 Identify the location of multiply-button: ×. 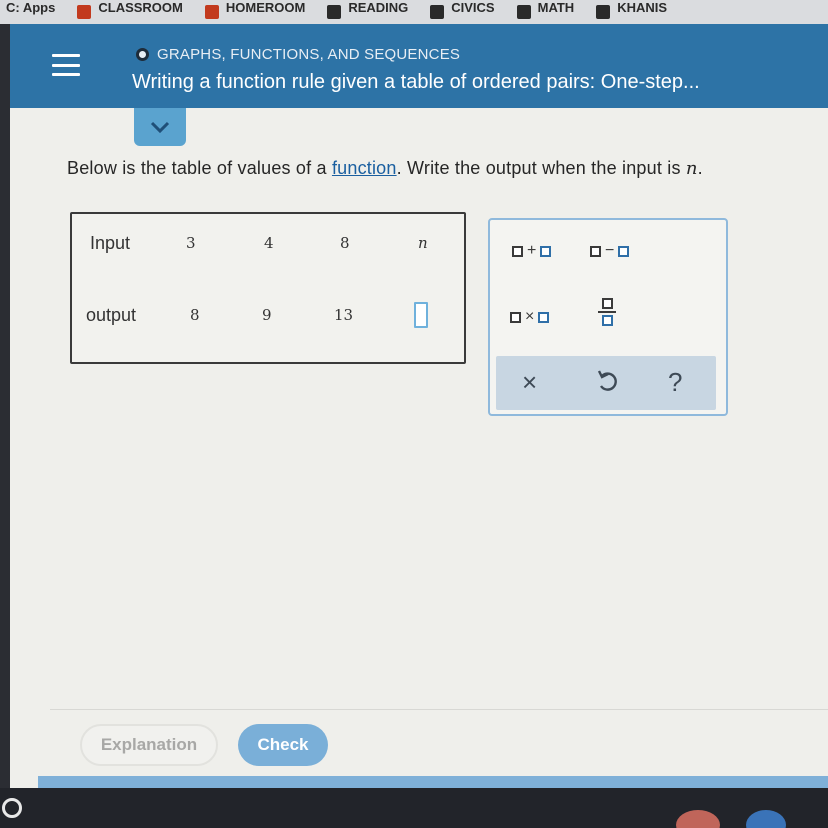
(530, 317).